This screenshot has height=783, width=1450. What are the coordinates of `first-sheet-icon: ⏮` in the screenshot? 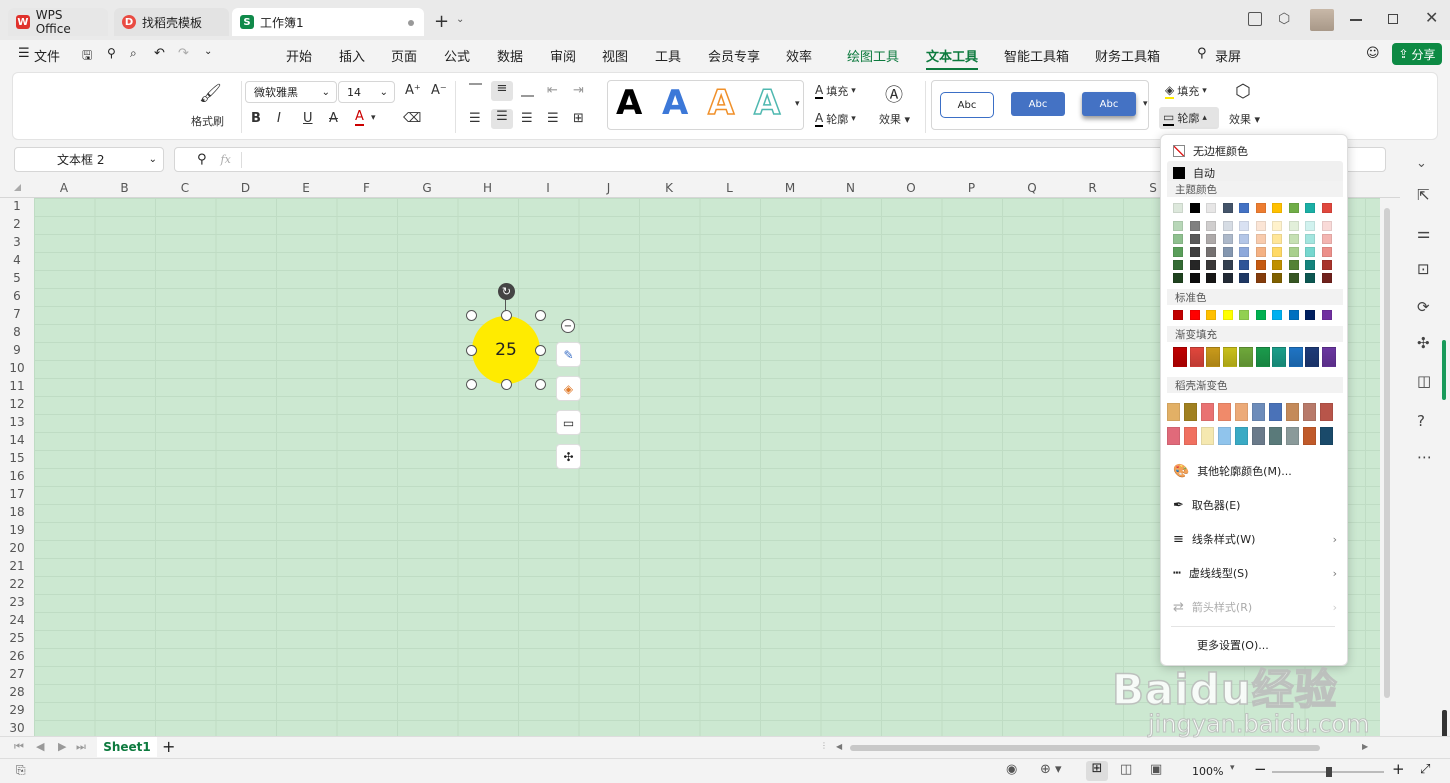 It's located at (19, 747).